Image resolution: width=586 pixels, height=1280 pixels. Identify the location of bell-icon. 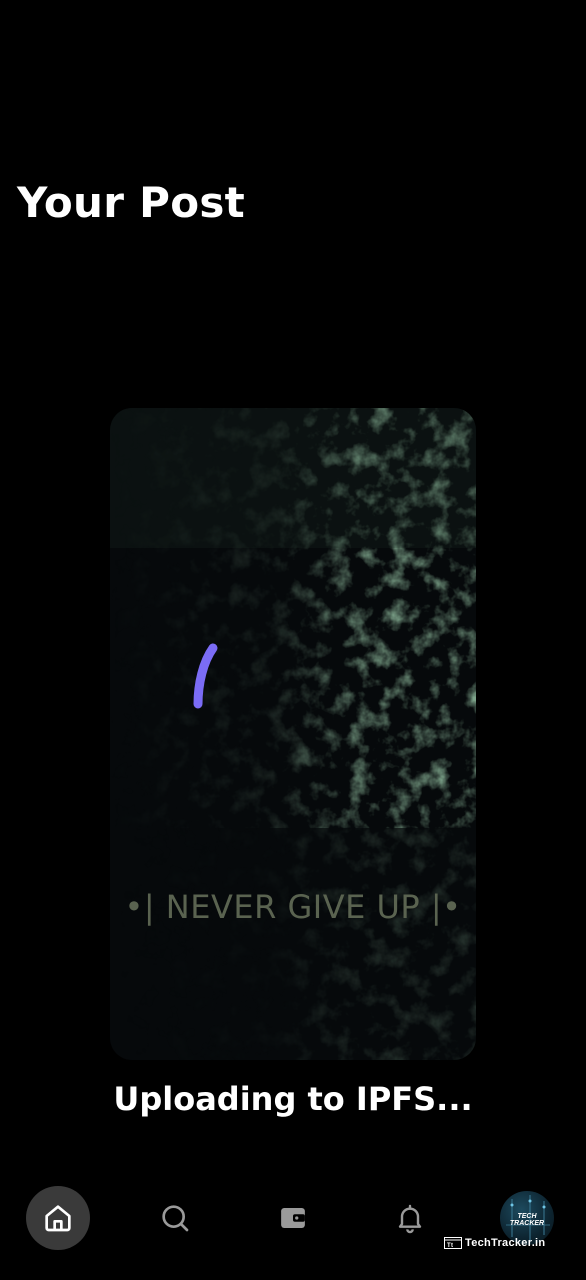
(410, 1219).